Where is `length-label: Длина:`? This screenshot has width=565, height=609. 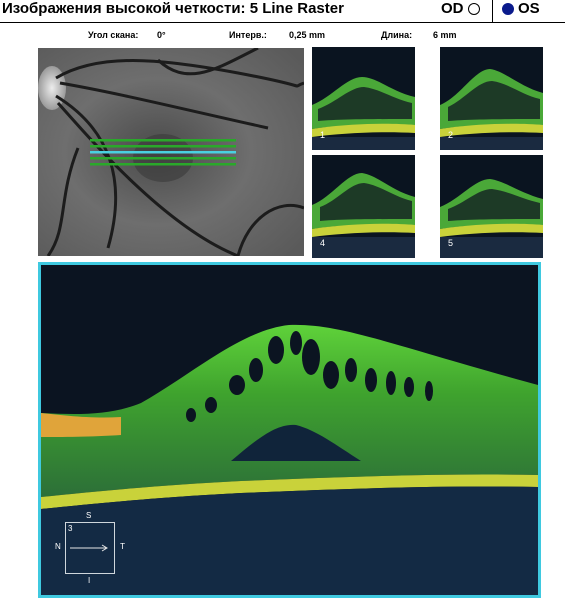 length-label: Длина: is located at coordinates (397, 35).